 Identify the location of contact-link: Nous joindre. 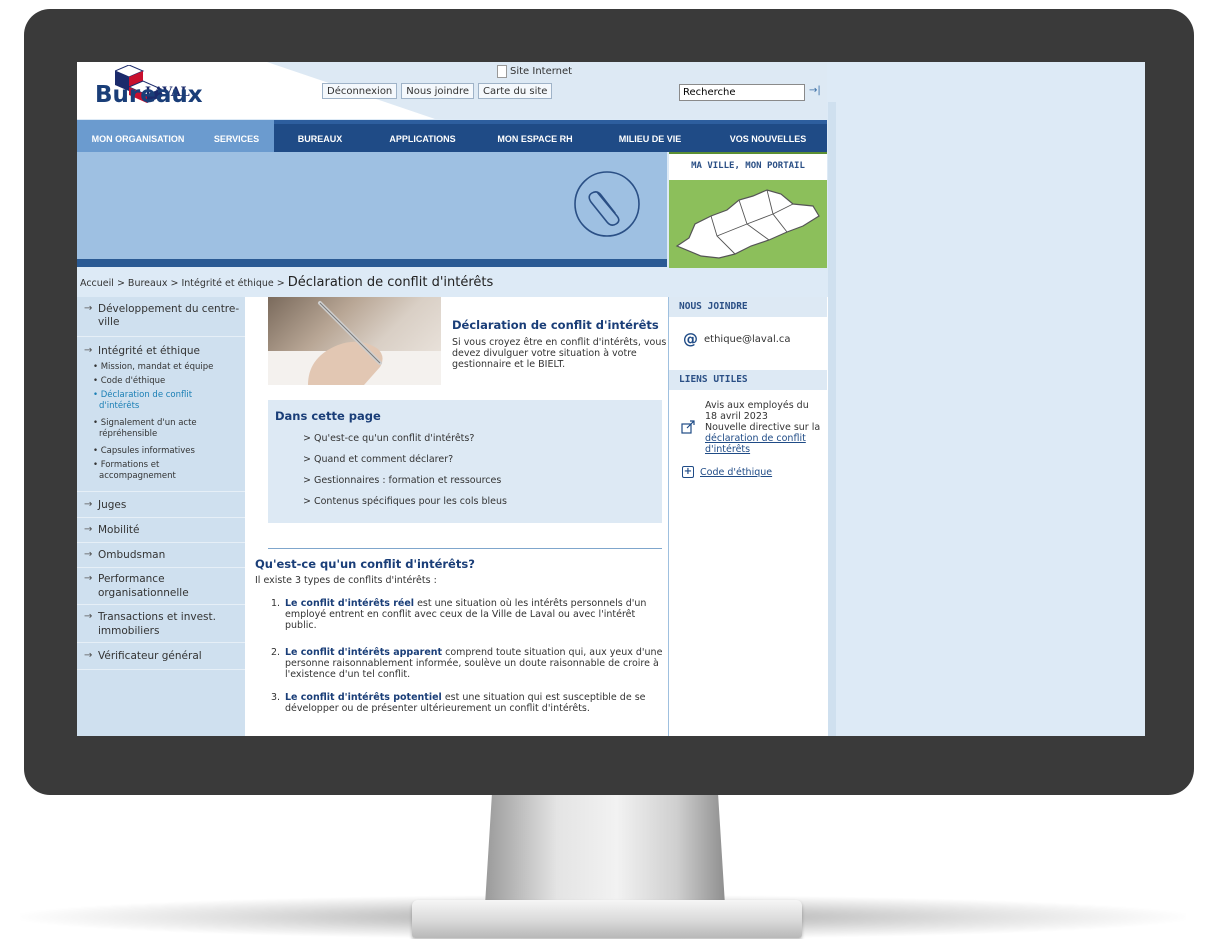
(438, 91).